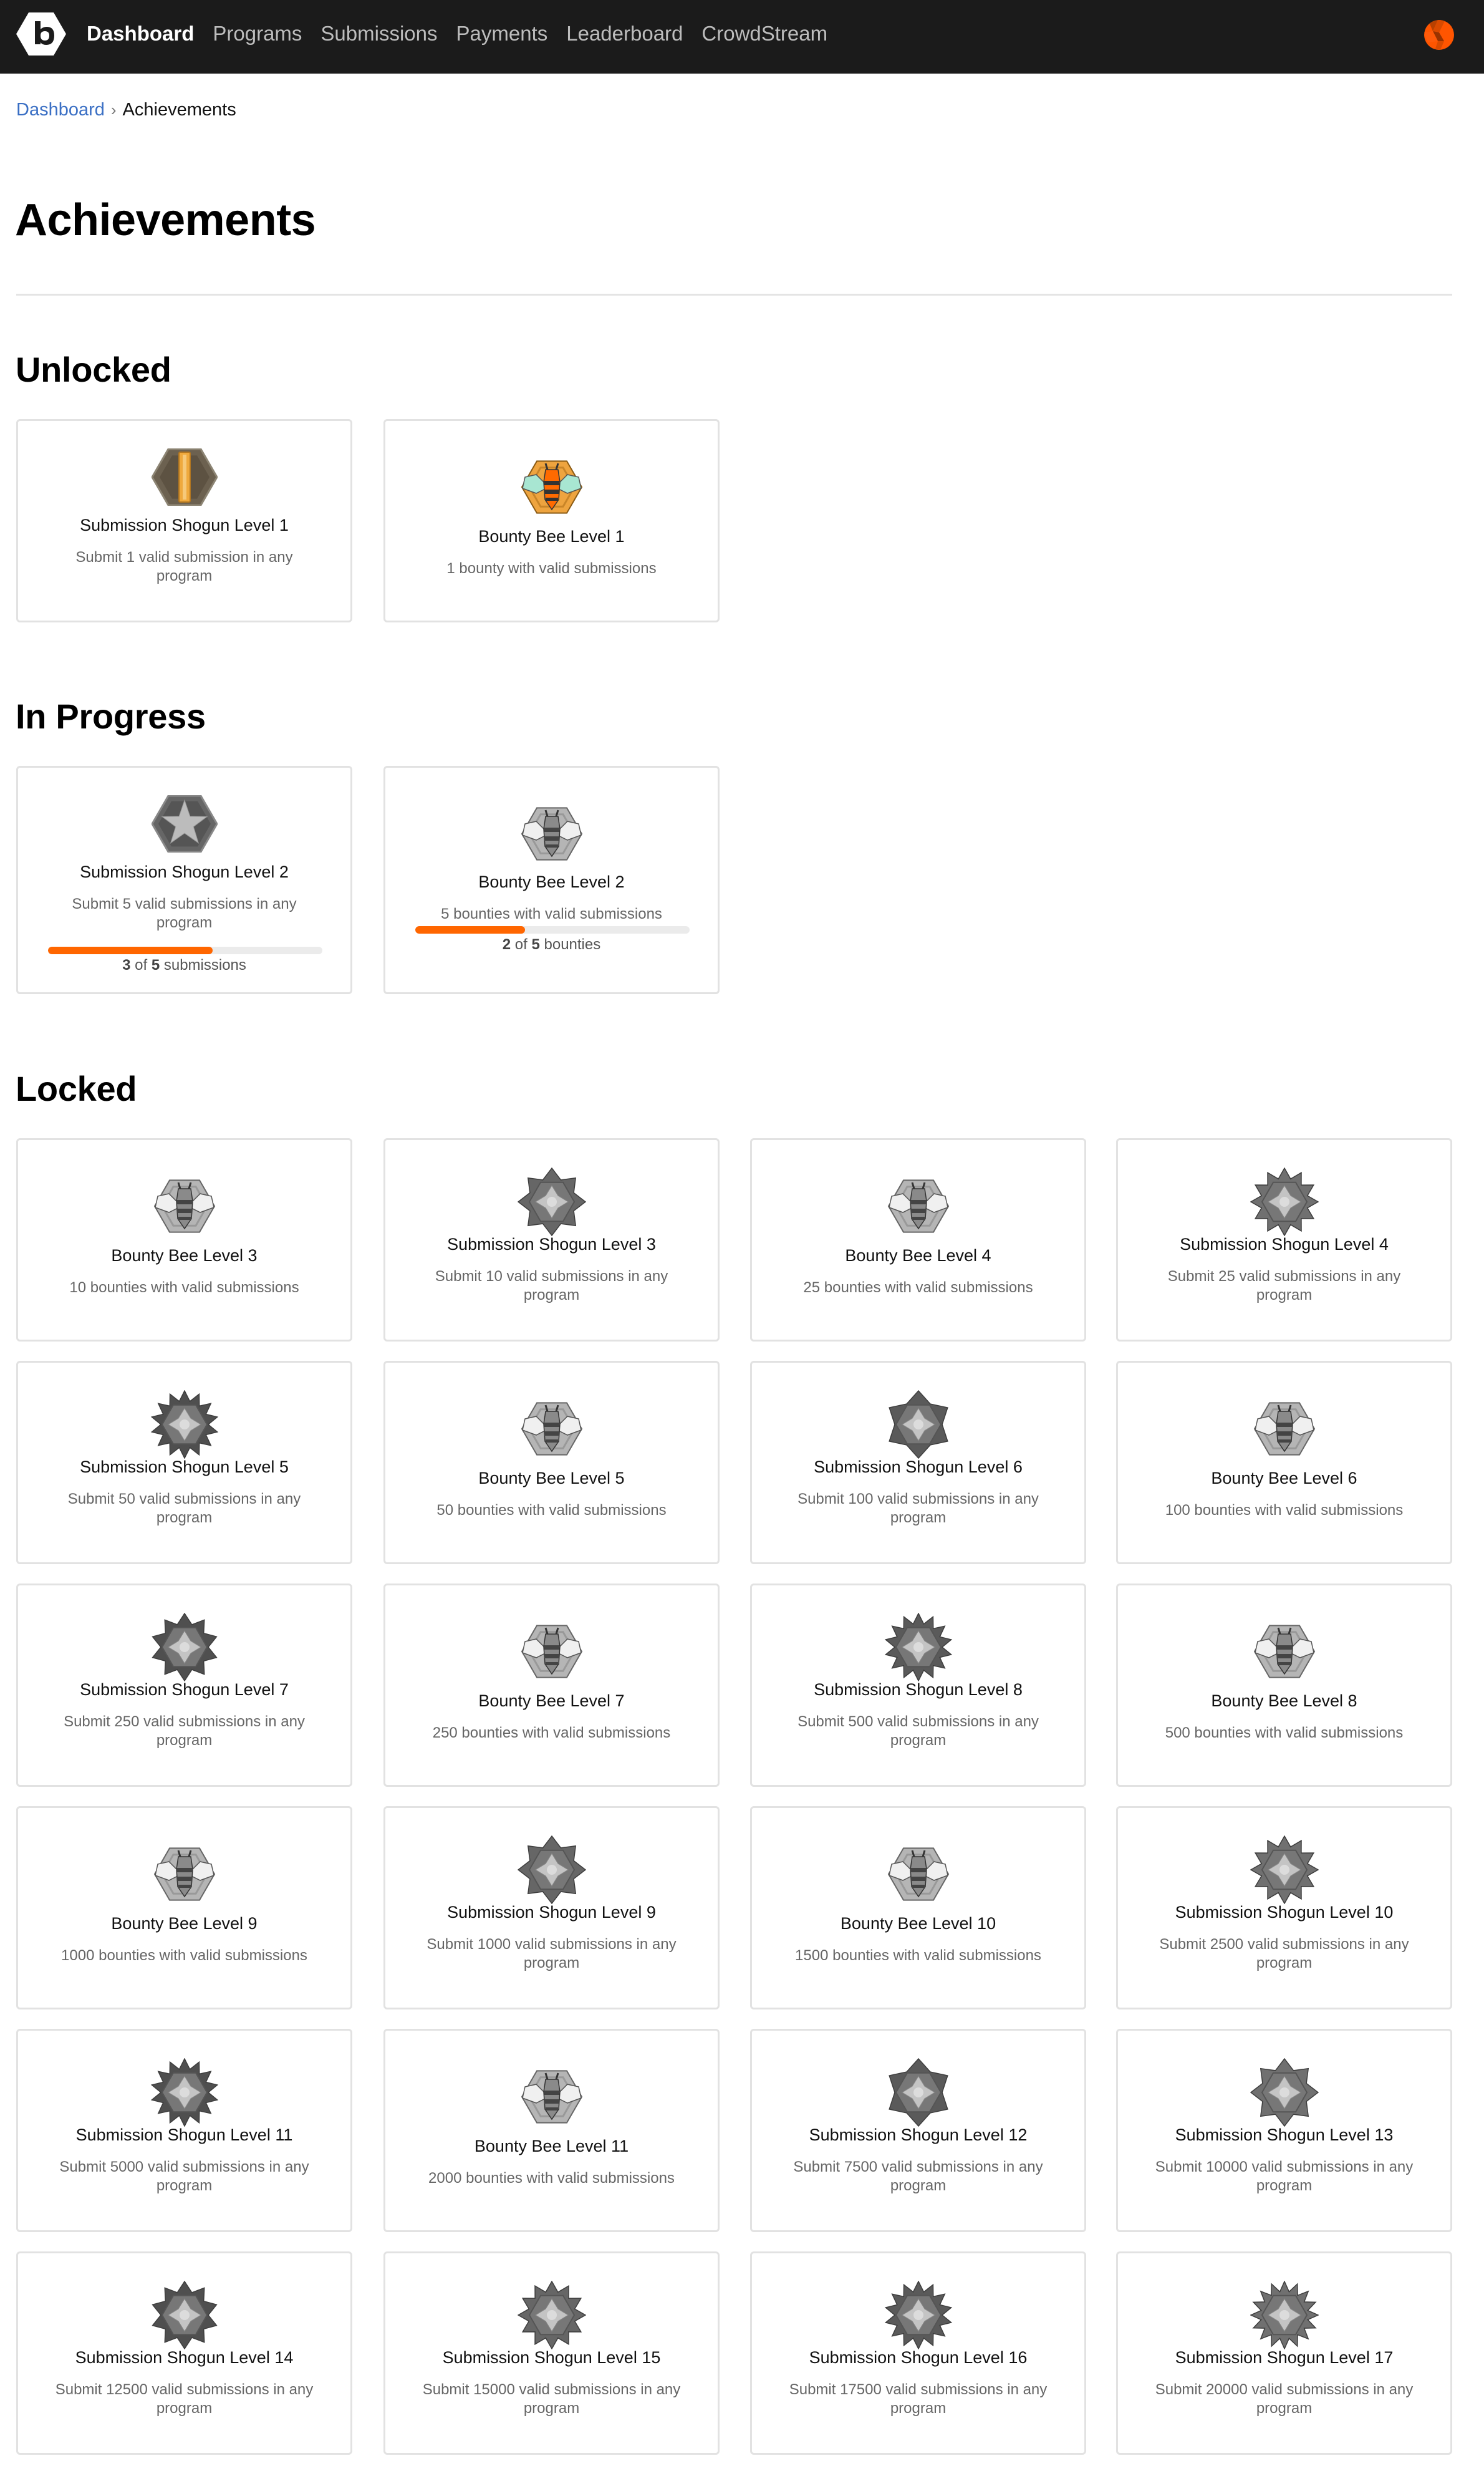 This screenshot has height=2466, width=1484. What do you see at coordinates (185, 1255) in the screenshot?
I see `achievement-title: Bounty Bee Level 3` at bounding box center [185, 1255].